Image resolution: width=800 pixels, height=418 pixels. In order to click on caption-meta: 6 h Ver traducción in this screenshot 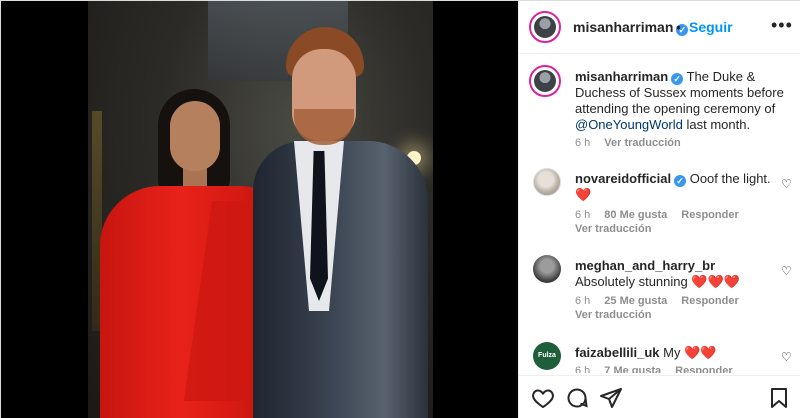, I will do `click(635, 143)`.